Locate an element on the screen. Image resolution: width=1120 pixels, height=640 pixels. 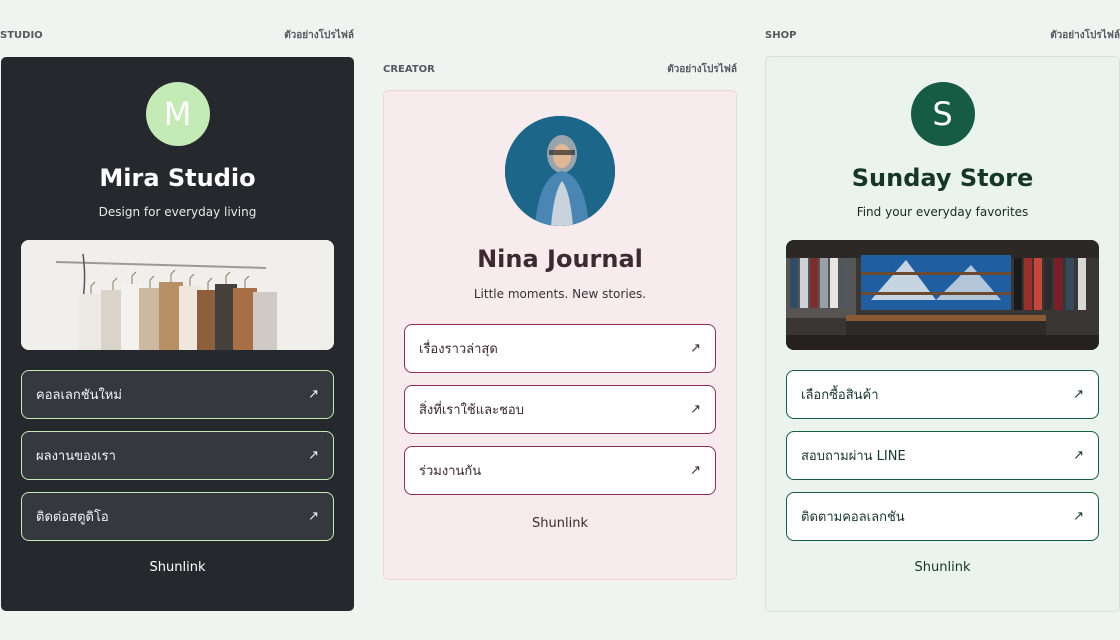
creator-tagline: Little moments. New stories. is located at coordinates (560, 294).